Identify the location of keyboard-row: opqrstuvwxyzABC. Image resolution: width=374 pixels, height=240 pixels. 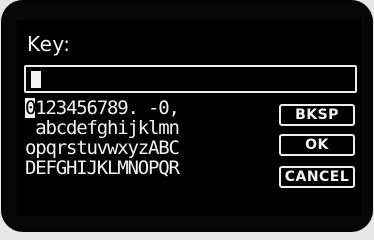
(150, 148).